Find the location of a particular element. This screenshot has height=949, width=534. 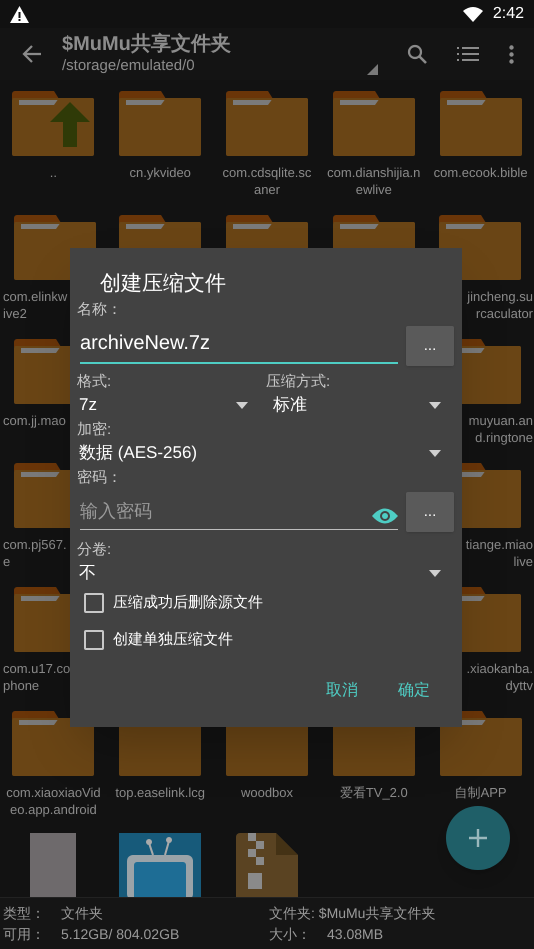

file-name: muyuan.an d.ringtone is located at coordinates (500, 429).